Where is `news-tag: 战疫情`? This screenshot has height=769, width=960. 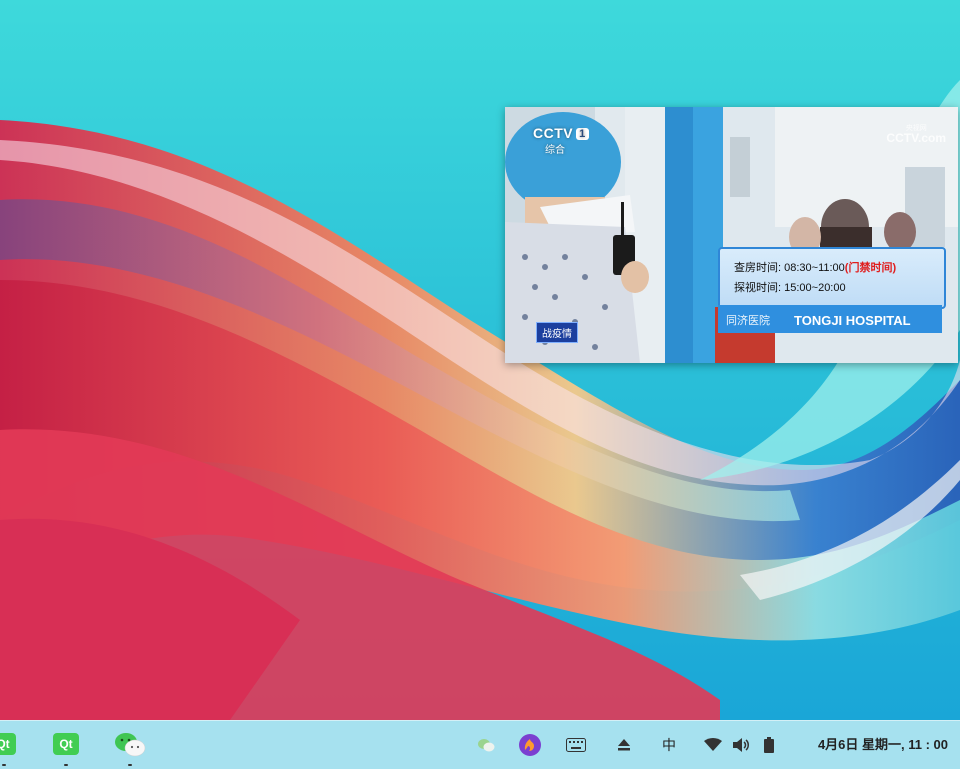
news-tag: 战疫情 is located at coordinates (557, 332).